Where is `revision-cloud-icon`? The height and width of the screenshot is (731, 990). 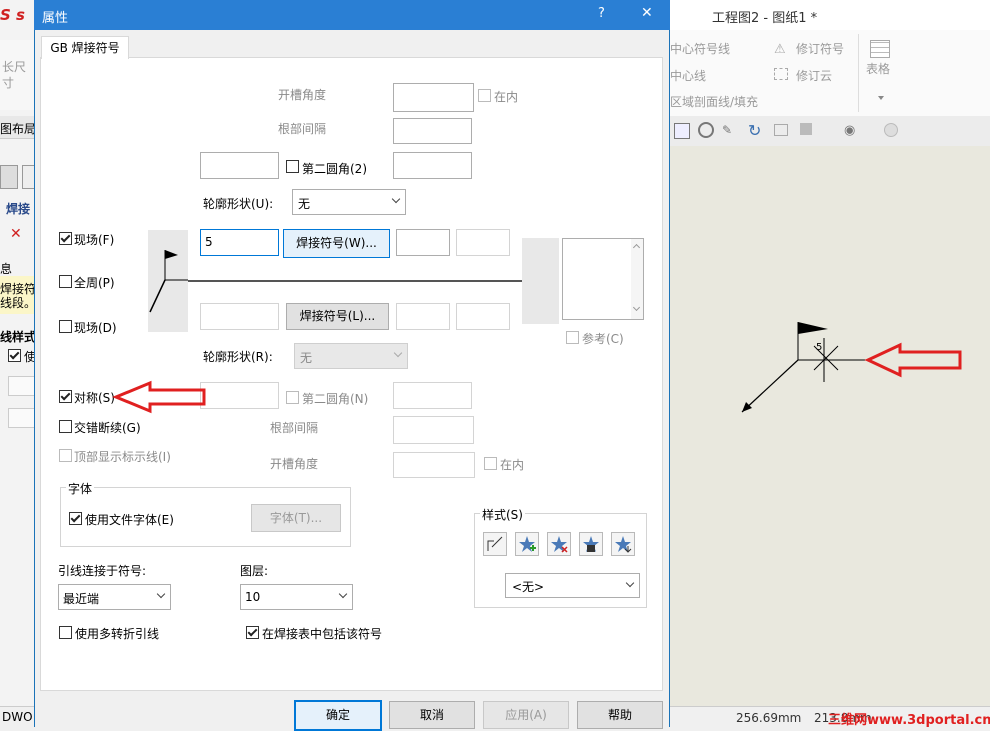
revision-cloud-icon is located at coordinates (781, 74).